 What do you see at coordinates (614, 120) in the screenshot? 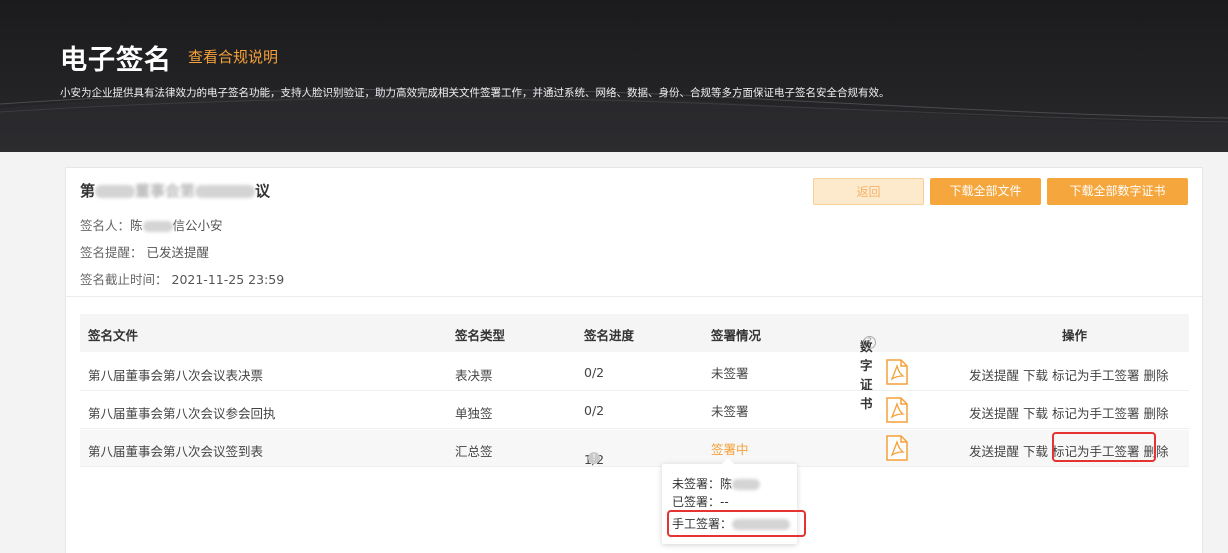
I see `banner-swoosh-decoration` at bounding box center [614, 120].